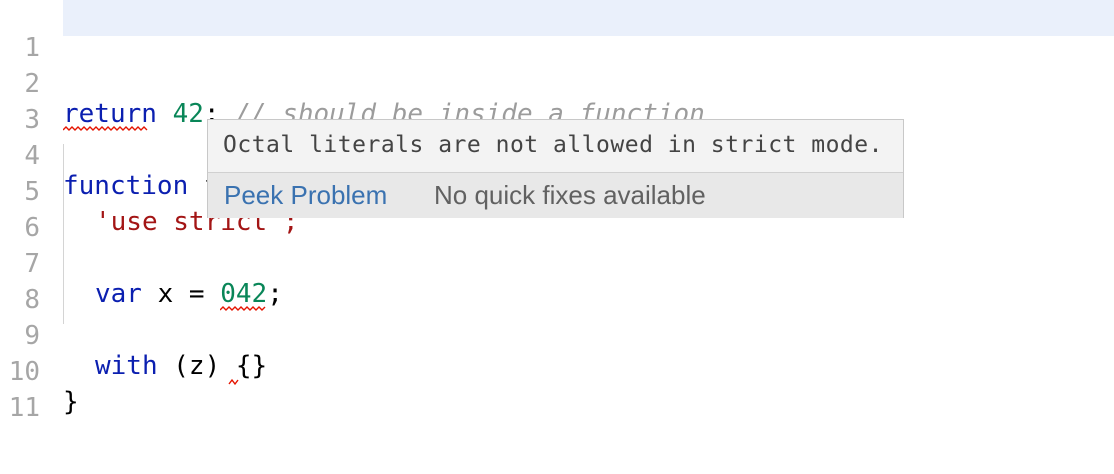  I want to click on hover-actions-bar: Peek Problem No quick fixes available, so click(555, 195).